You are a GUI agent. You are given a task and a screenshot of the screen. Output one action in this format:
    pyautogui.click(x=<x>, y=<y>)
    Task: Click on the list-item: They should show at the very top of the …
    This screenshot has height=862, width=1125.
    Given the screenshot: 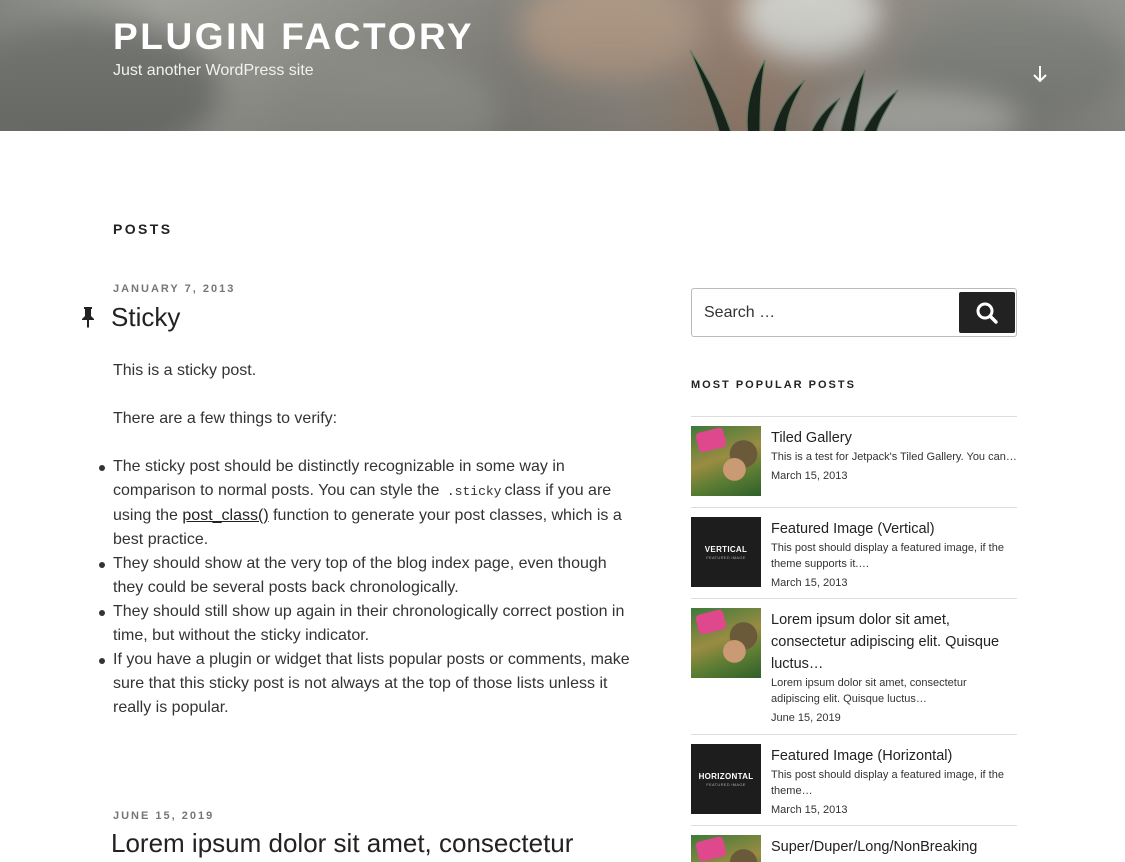 What is the action you would take?
    pyautogui.click(x=368, y=576)
    